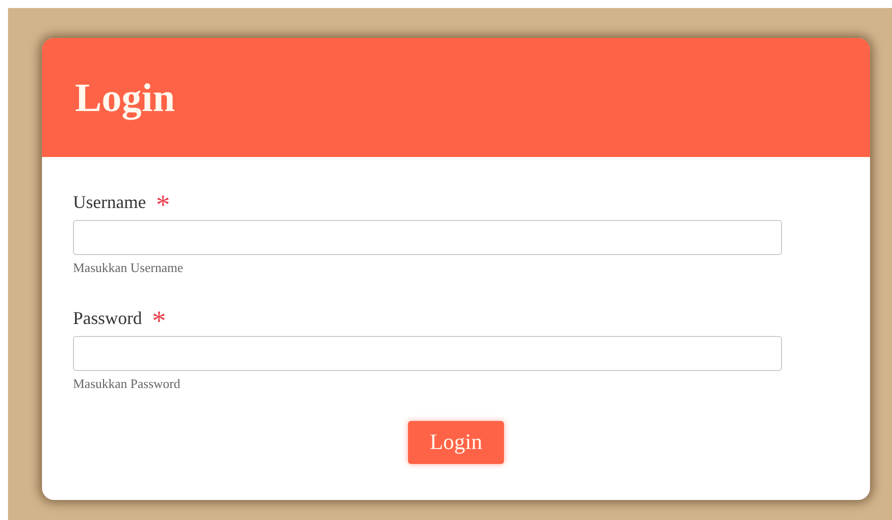  Describe the element at coordinates (127, 384) in the screenshot. I see `field-hint: Masukkan Password` at that location.